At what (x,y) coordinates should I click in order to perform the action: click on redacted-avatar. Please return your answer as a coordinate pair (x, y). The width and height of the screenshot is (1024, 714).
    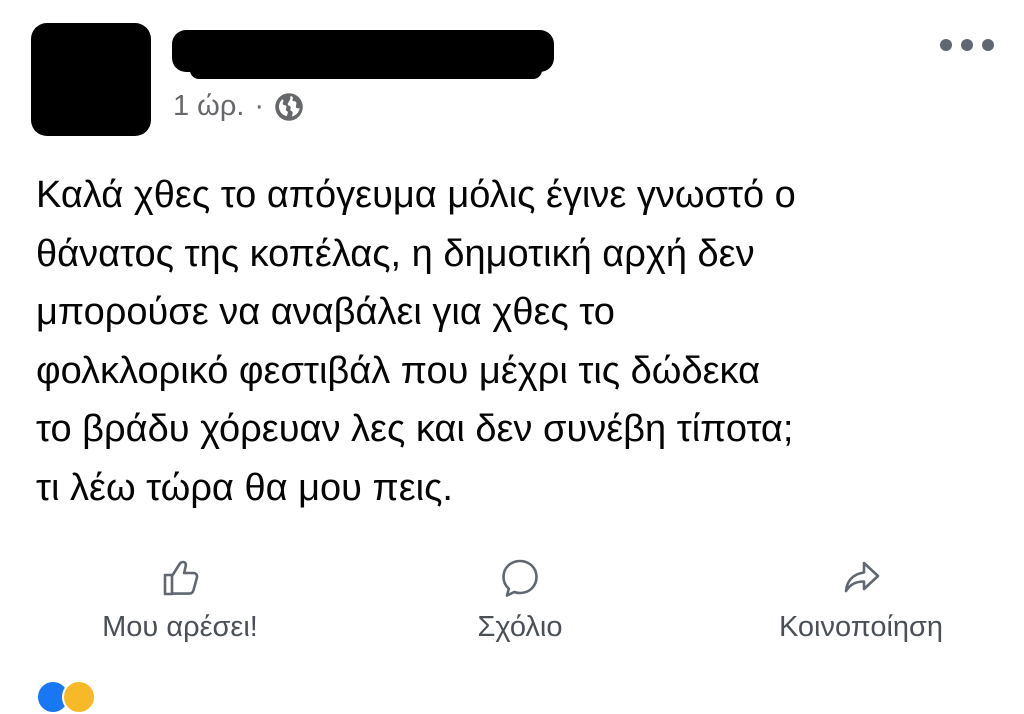
    Looking at the image, I should click on (91, 79).